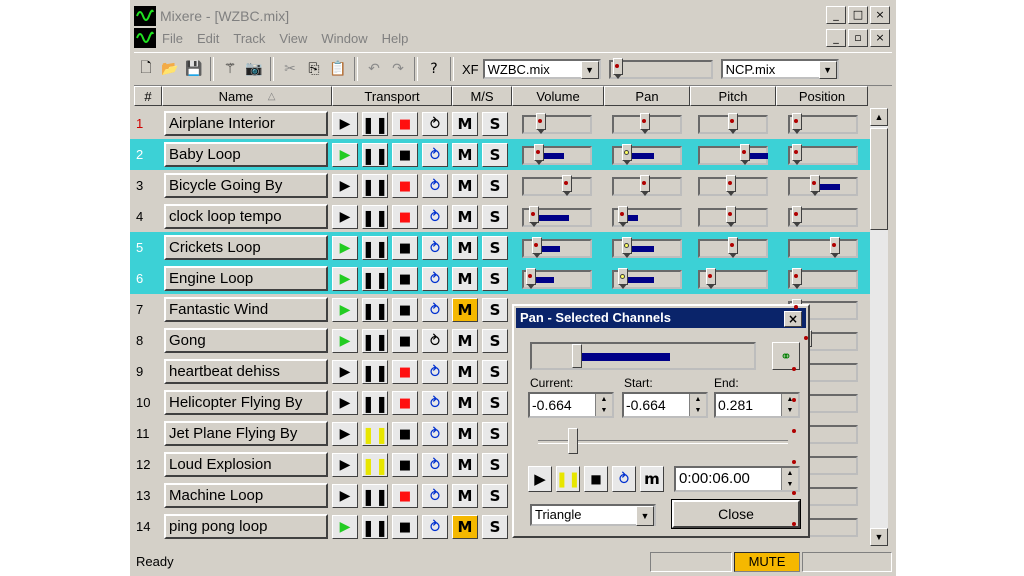 Image resolution: width=1024 pixels, height=576 pixels. What do you see at coordinates (344, 38) in the screenshot?
I see `menu-window: Window` at bounding box center [344, 38].